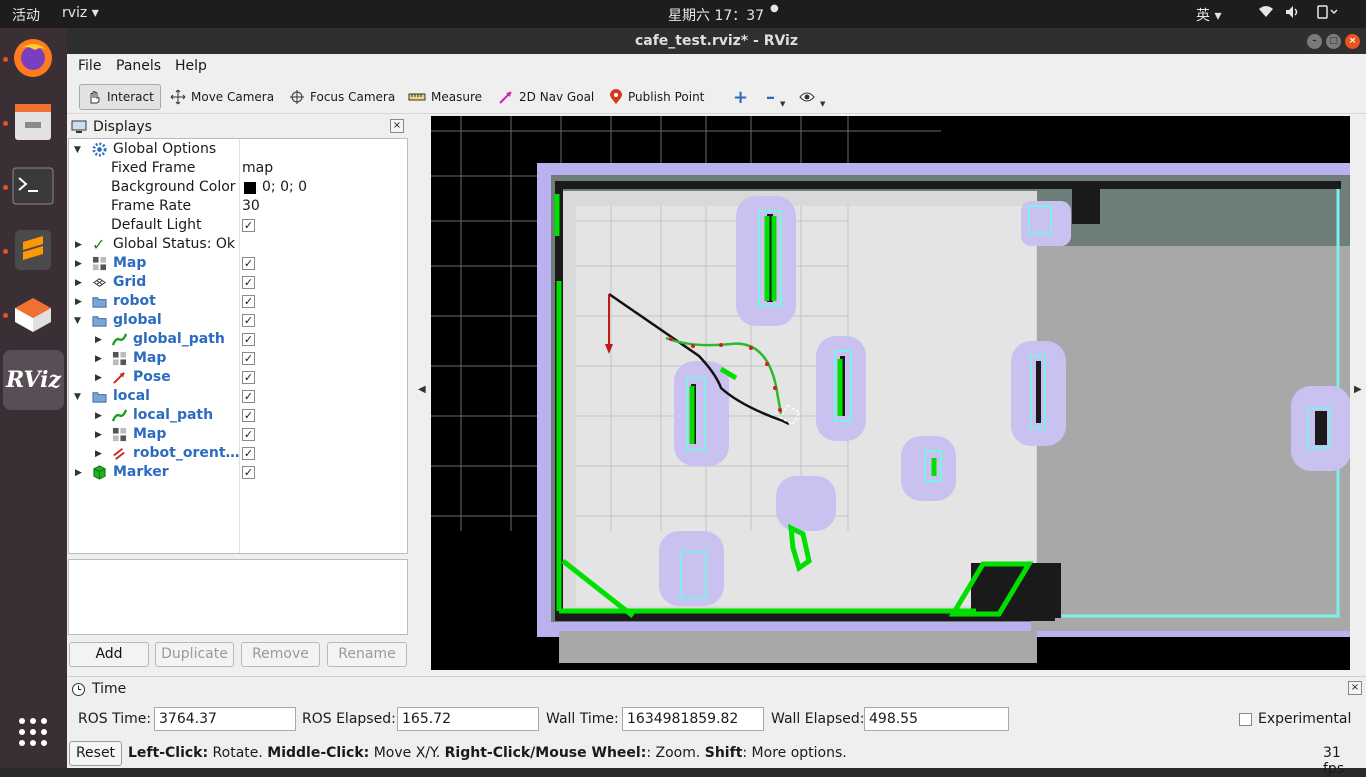  What do you see at coordinates (248, 453) in the screenshot?
I see `robot-orient-checkbox: ✓` at bounding box center [248, 453].